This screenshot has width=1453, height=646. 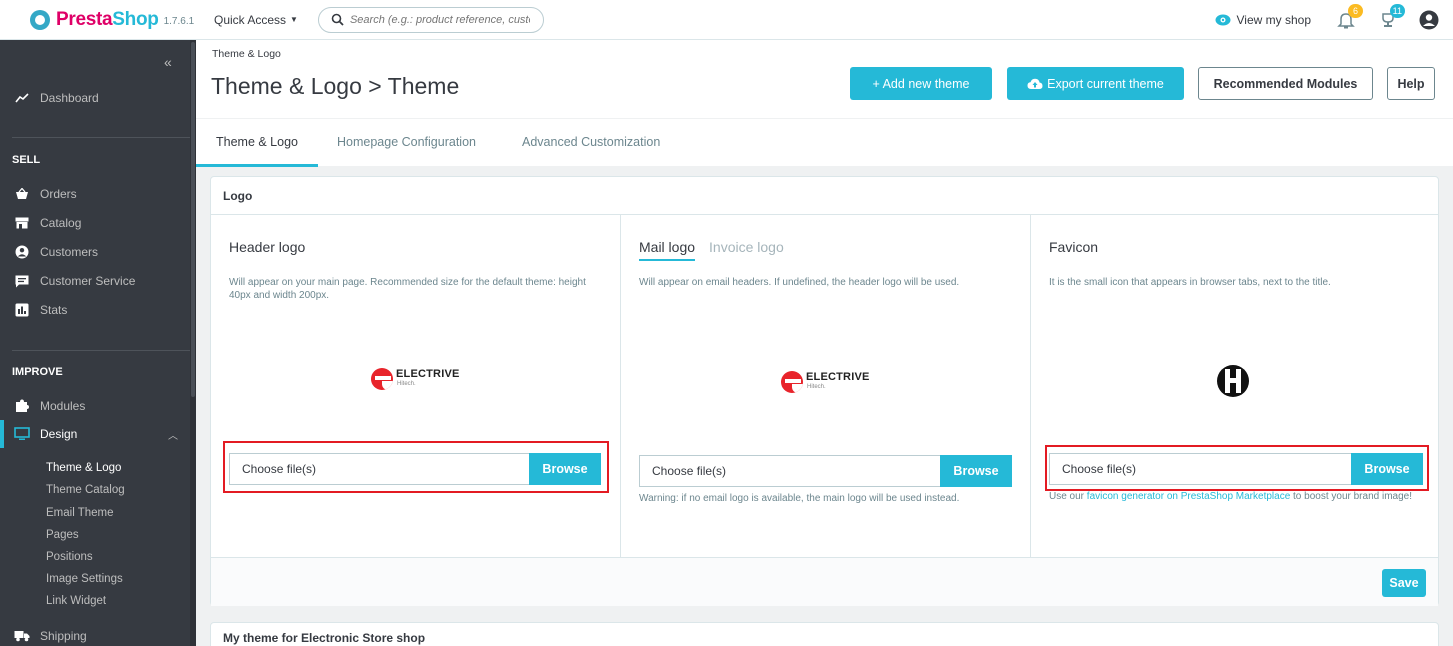 I want to click on topbar-right: View my shop 6 11, so click(x=1327, y=20).